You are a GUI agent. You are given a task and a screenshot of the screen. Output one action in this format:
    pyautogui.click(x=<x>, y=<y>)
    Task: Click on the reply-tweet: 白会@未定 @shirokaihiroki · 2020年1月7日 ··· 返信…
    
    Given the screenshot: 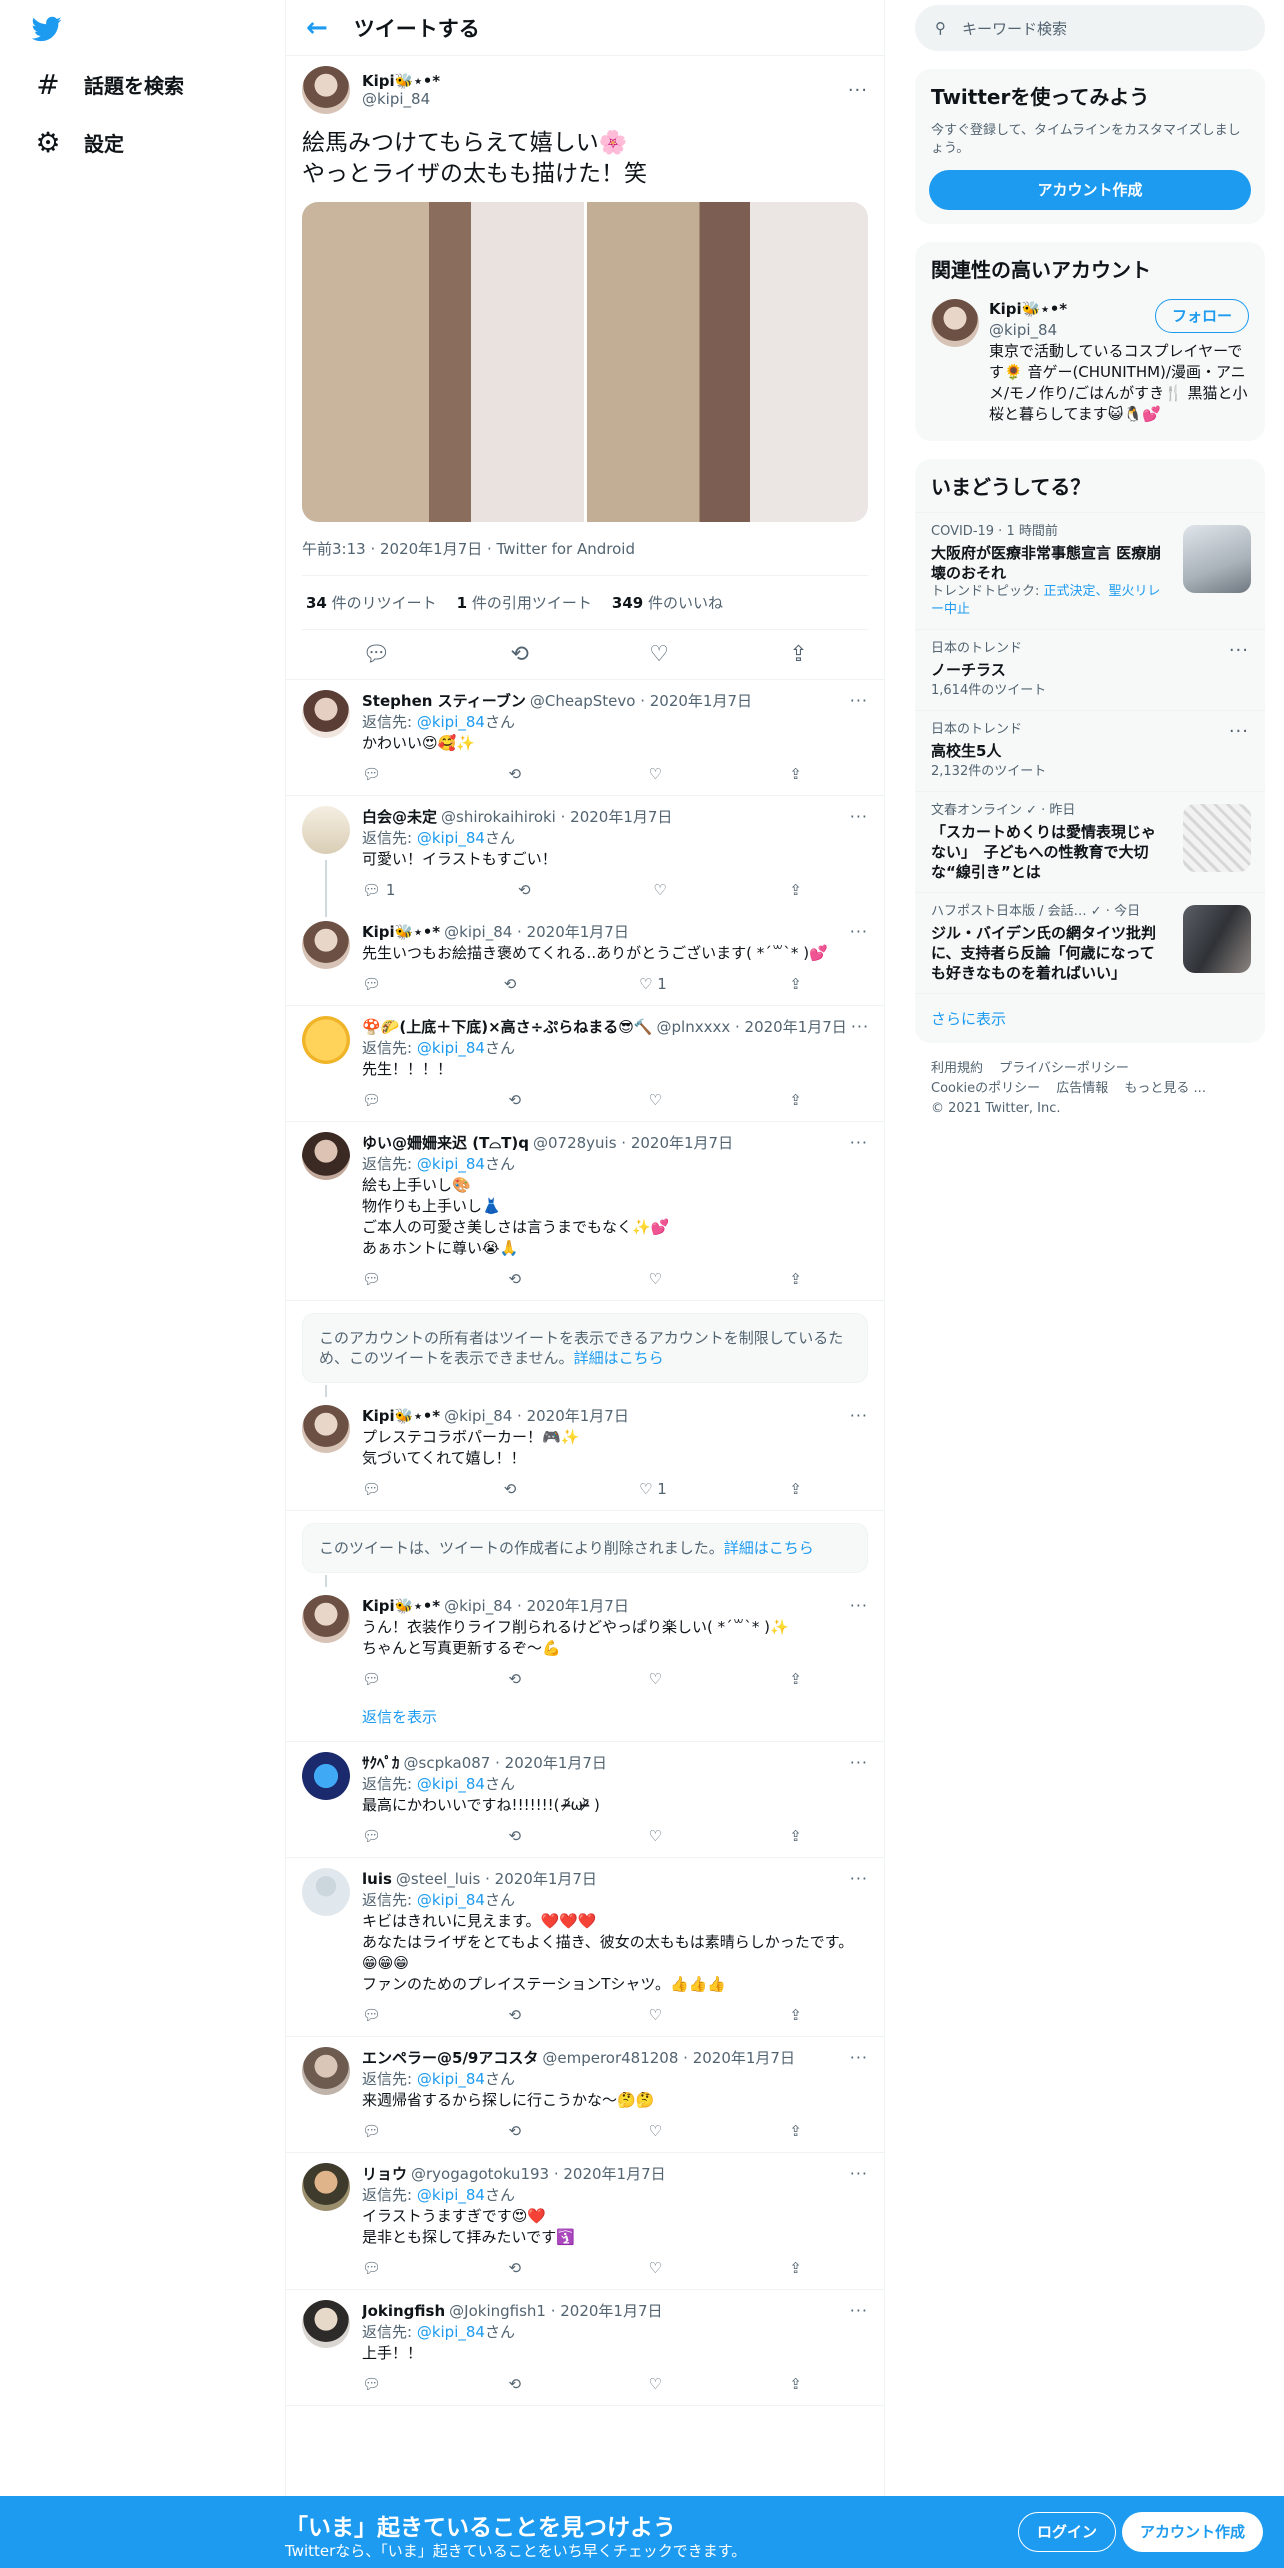 What is the action you would take?
    pyautogui.click(x=585, y=856)
    